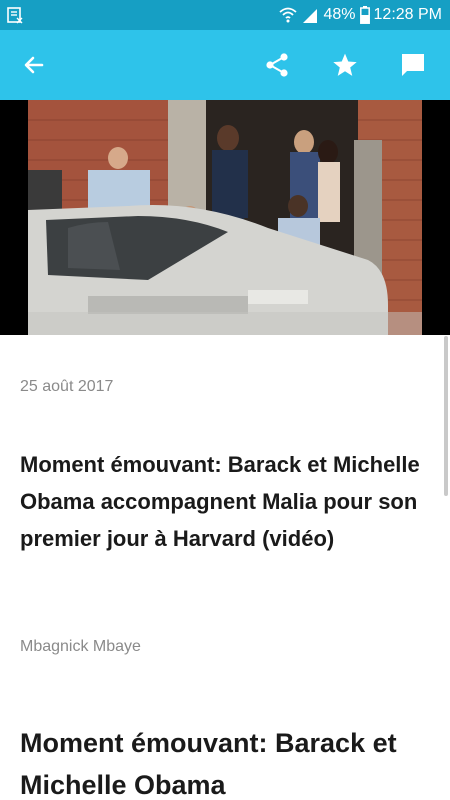 The height and width of the screenshot is (800, 450). I want to click on status-bar: 48% 12:28 PM, so click(225, 15).